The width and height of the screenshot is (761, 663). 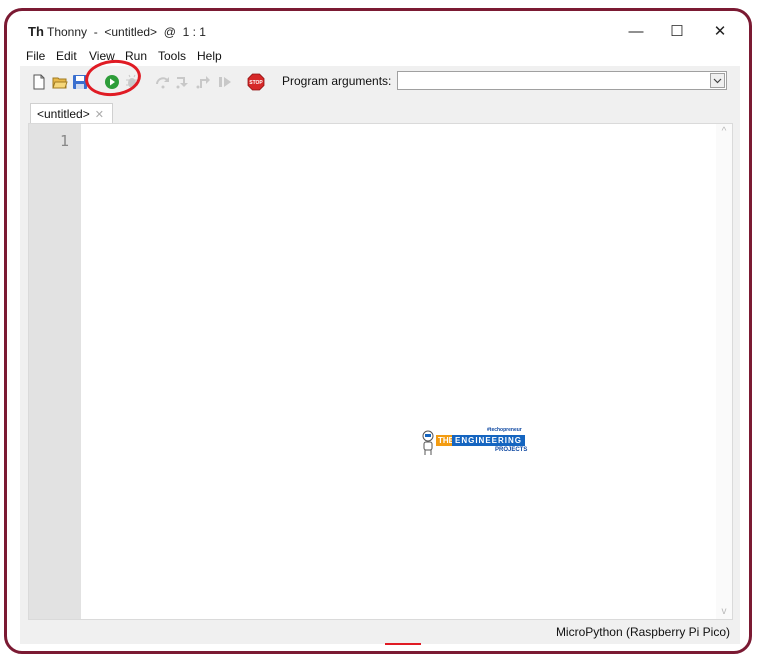 I want to click on tab-label: <untitled>, so click(x=63, y=114).